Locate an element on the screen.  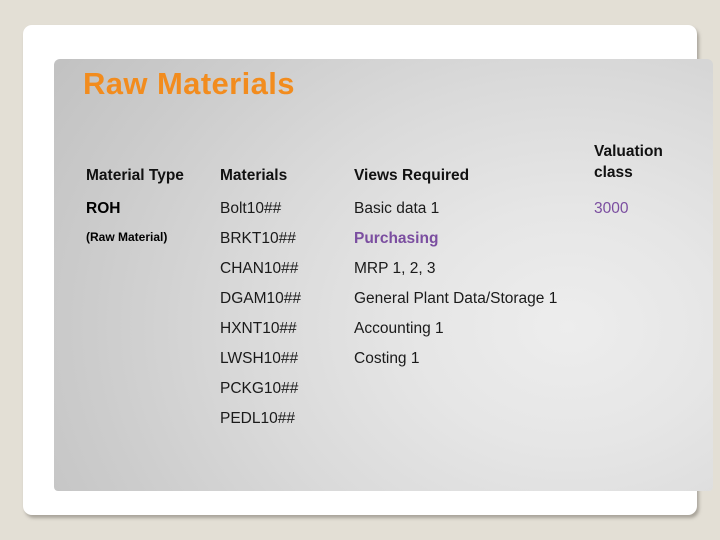
list-item-highlighted: Purchasing is located at coordinates (396, 238).